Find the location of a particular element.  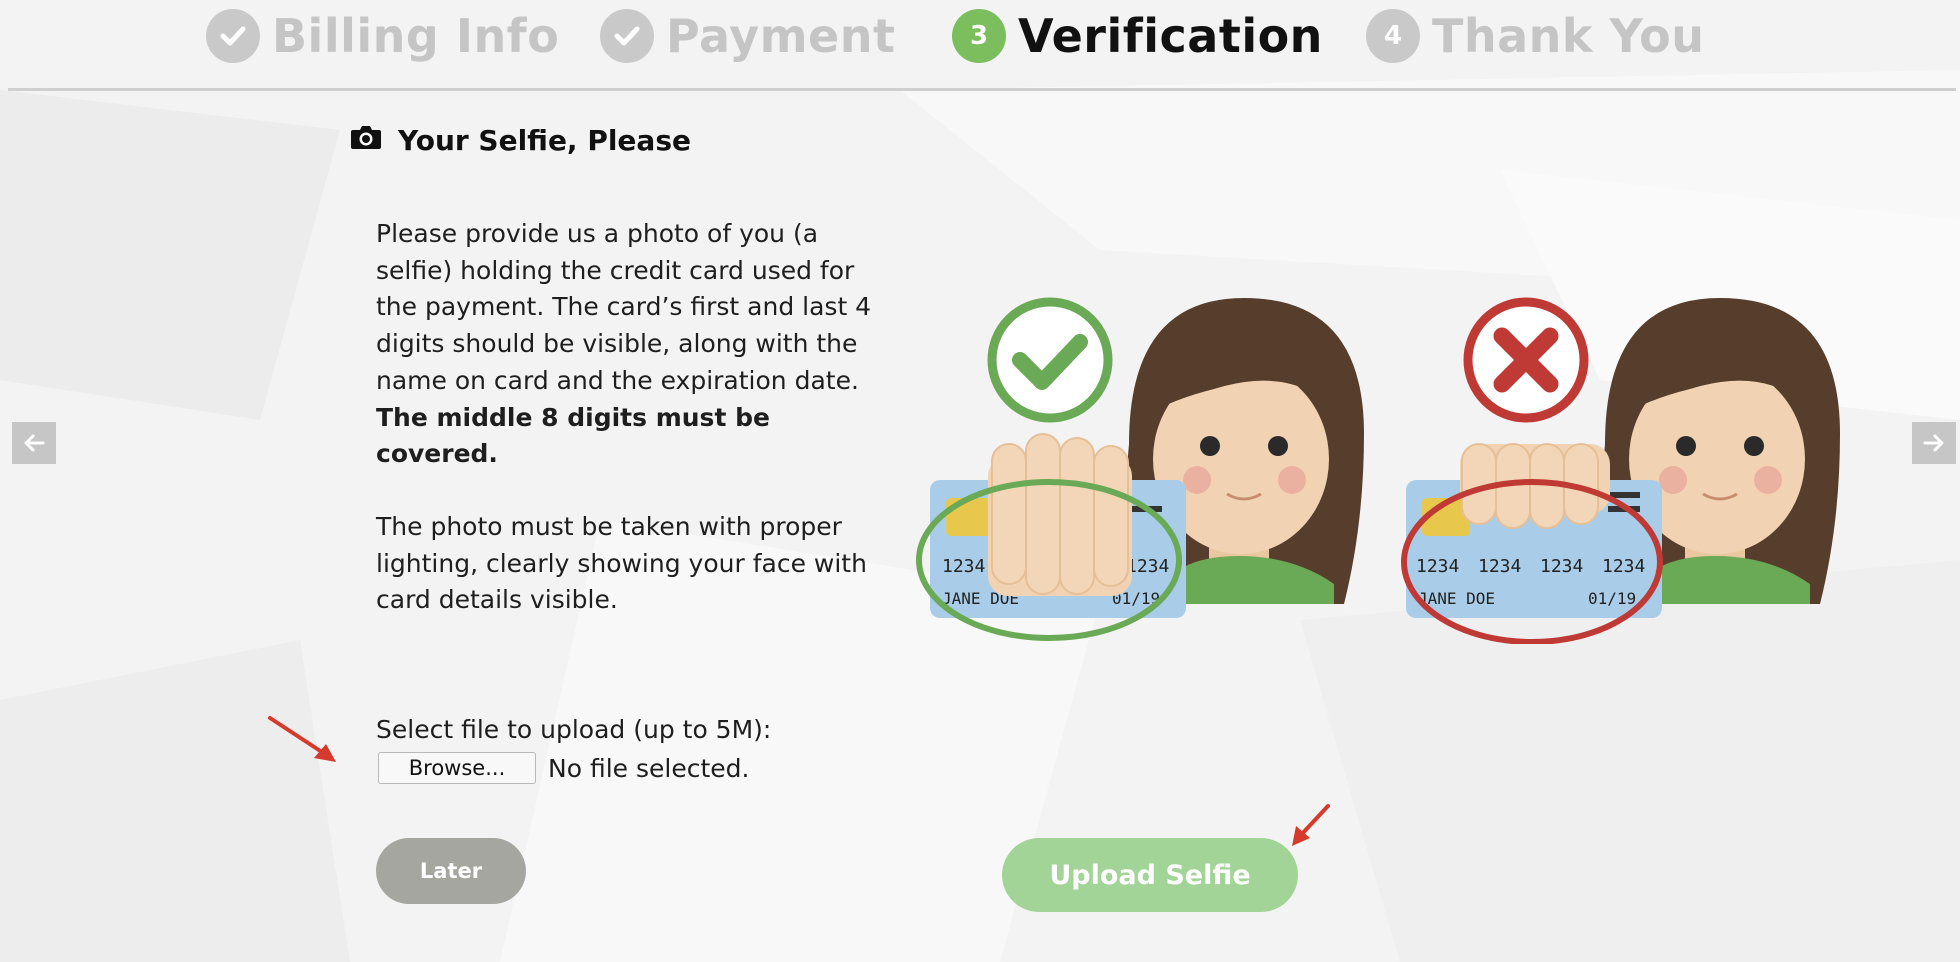

step-label-thank-you: Thank You is located at coordinates (1568, 36).